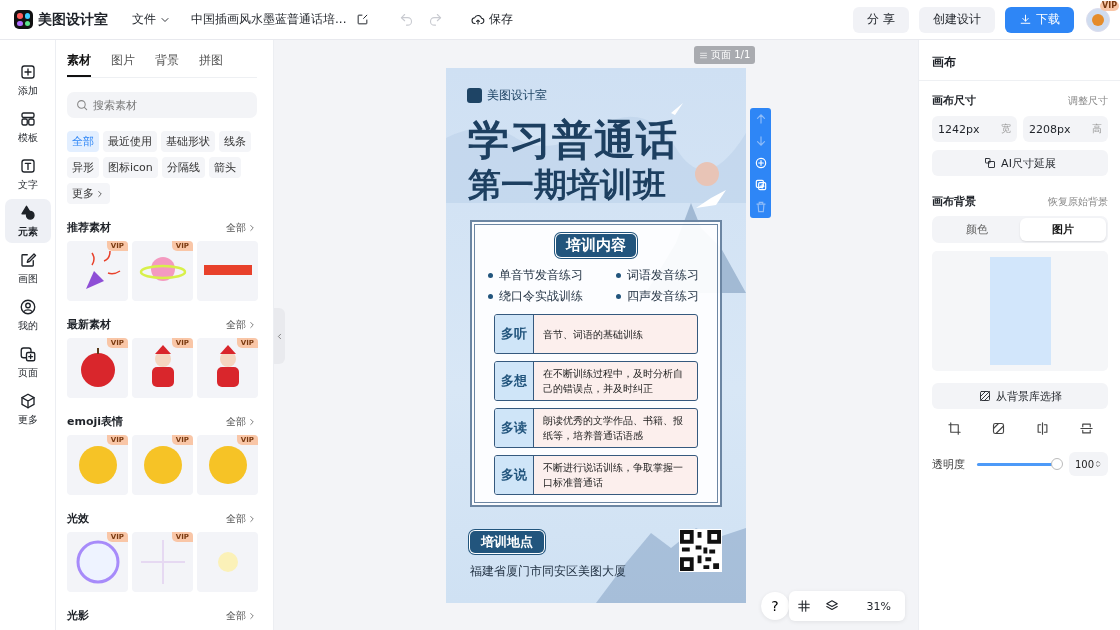  I want to click on crop-icon, so click(954, 428).